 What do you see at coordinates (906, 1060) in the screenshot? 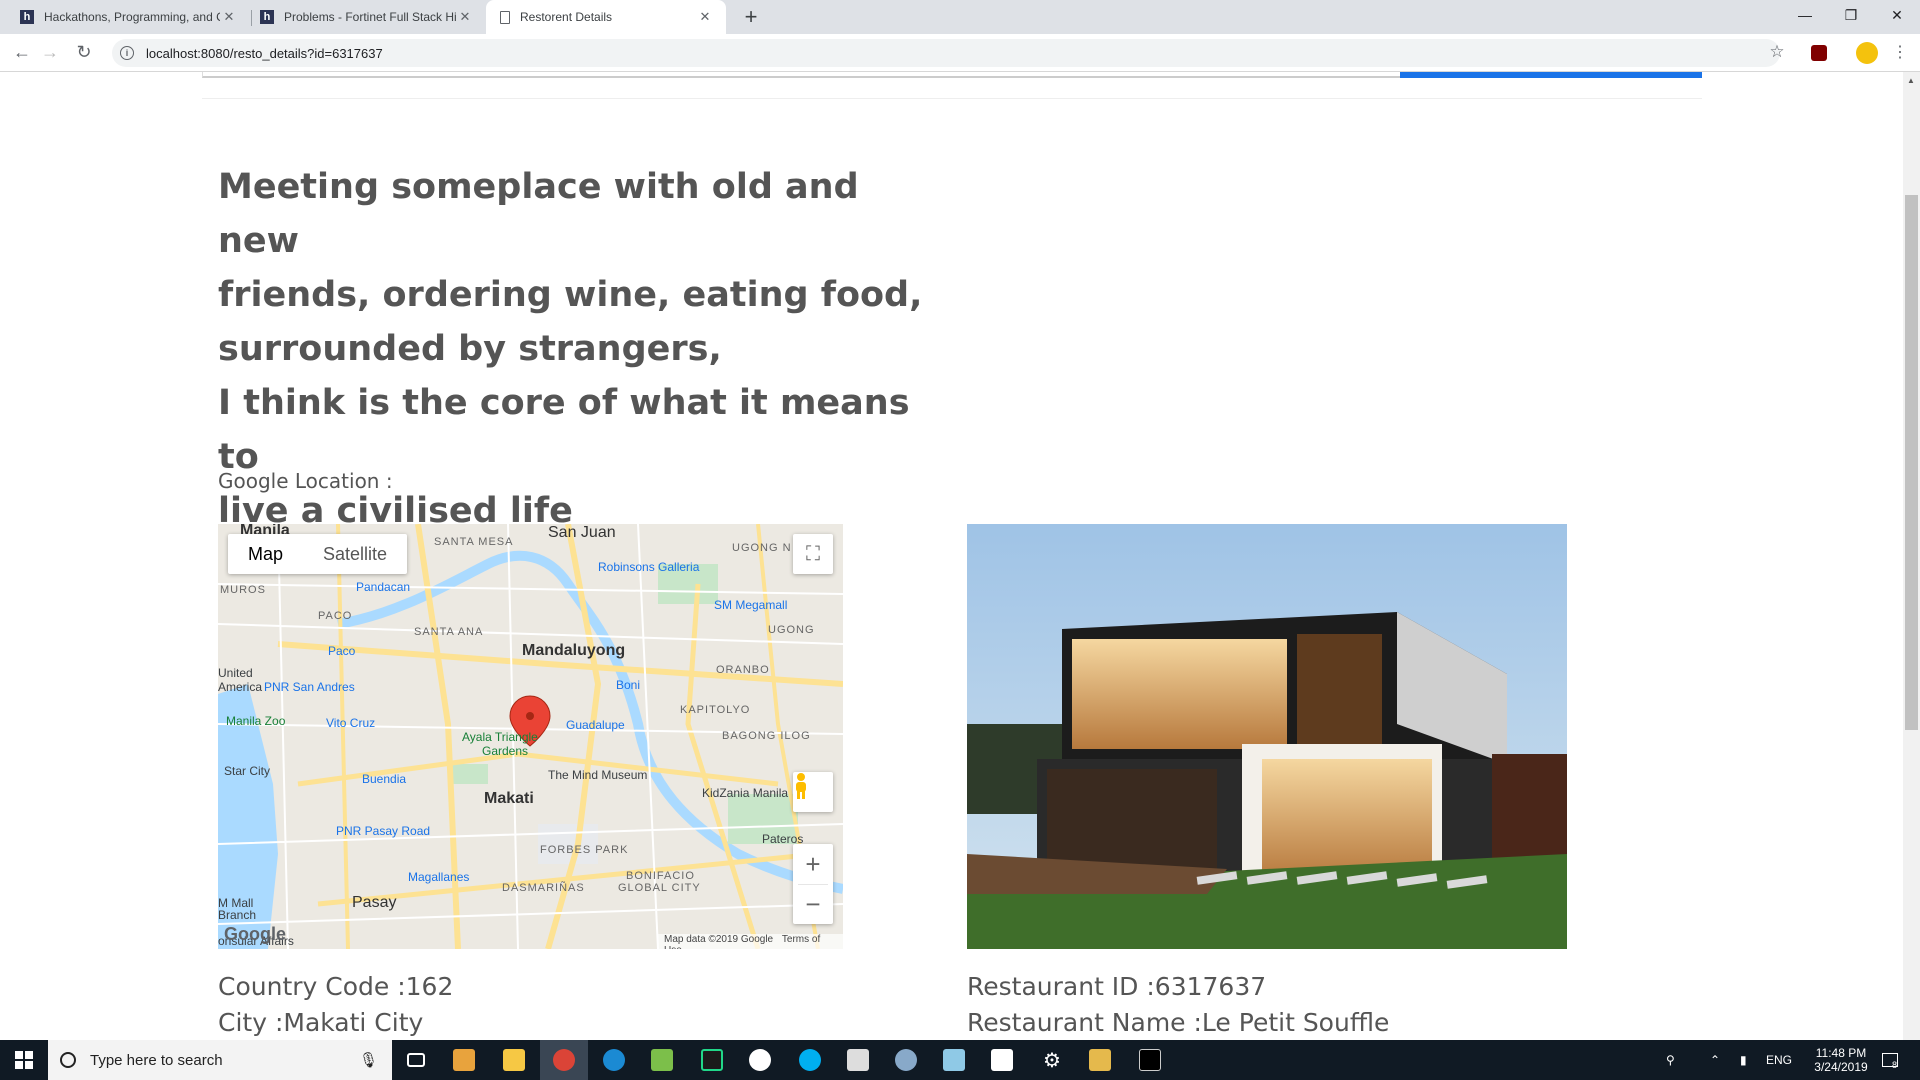
I see `app-icon` at bounding box center [906, 1060].